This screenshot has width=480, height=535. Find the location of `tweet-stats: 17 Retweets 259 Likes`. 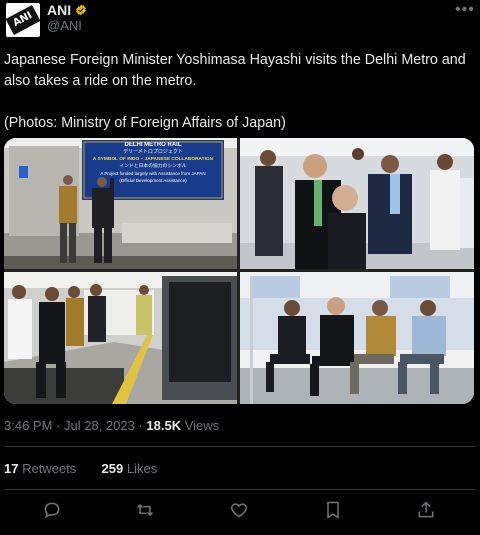

tweet-stats: 17 Retweets 259 Likes is located at coordinates (80, 468).